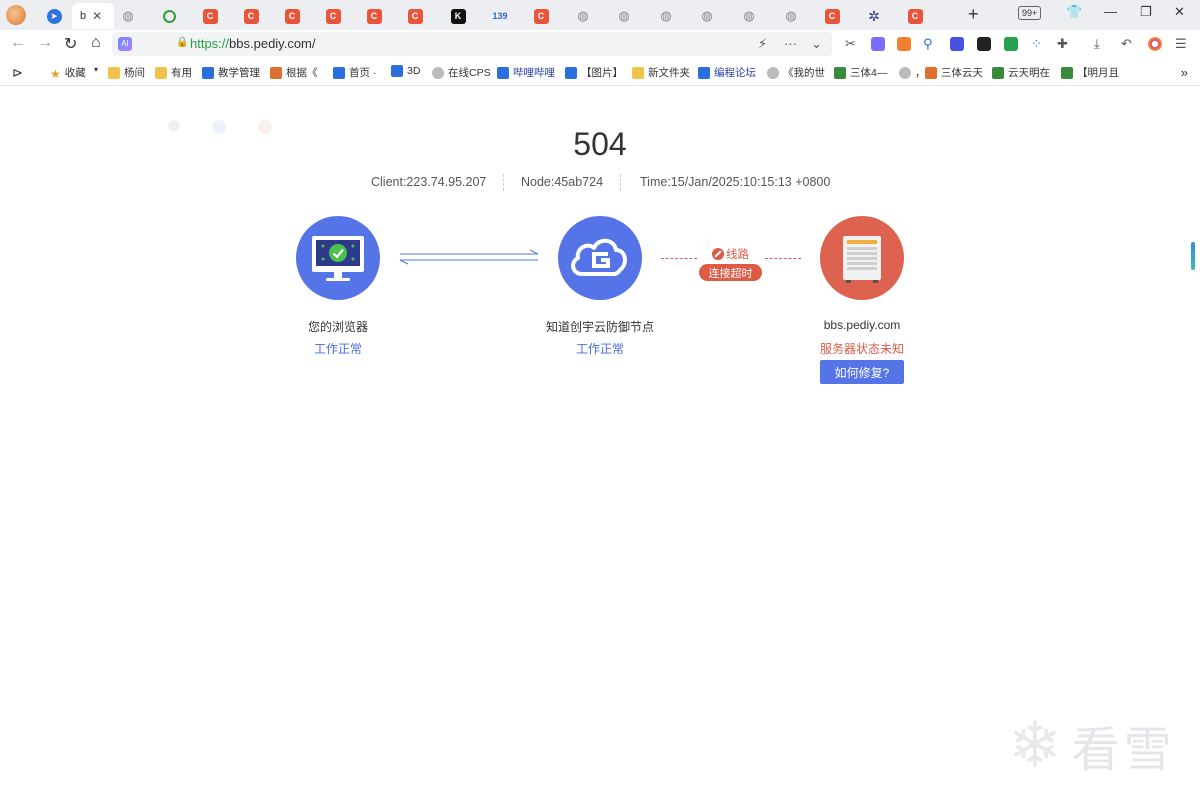 The width and height of the screenshot is (1200, 800). Describe the element at coordinates (1155, 44) in the screenshot. I see `color-extension-icon` at that location.